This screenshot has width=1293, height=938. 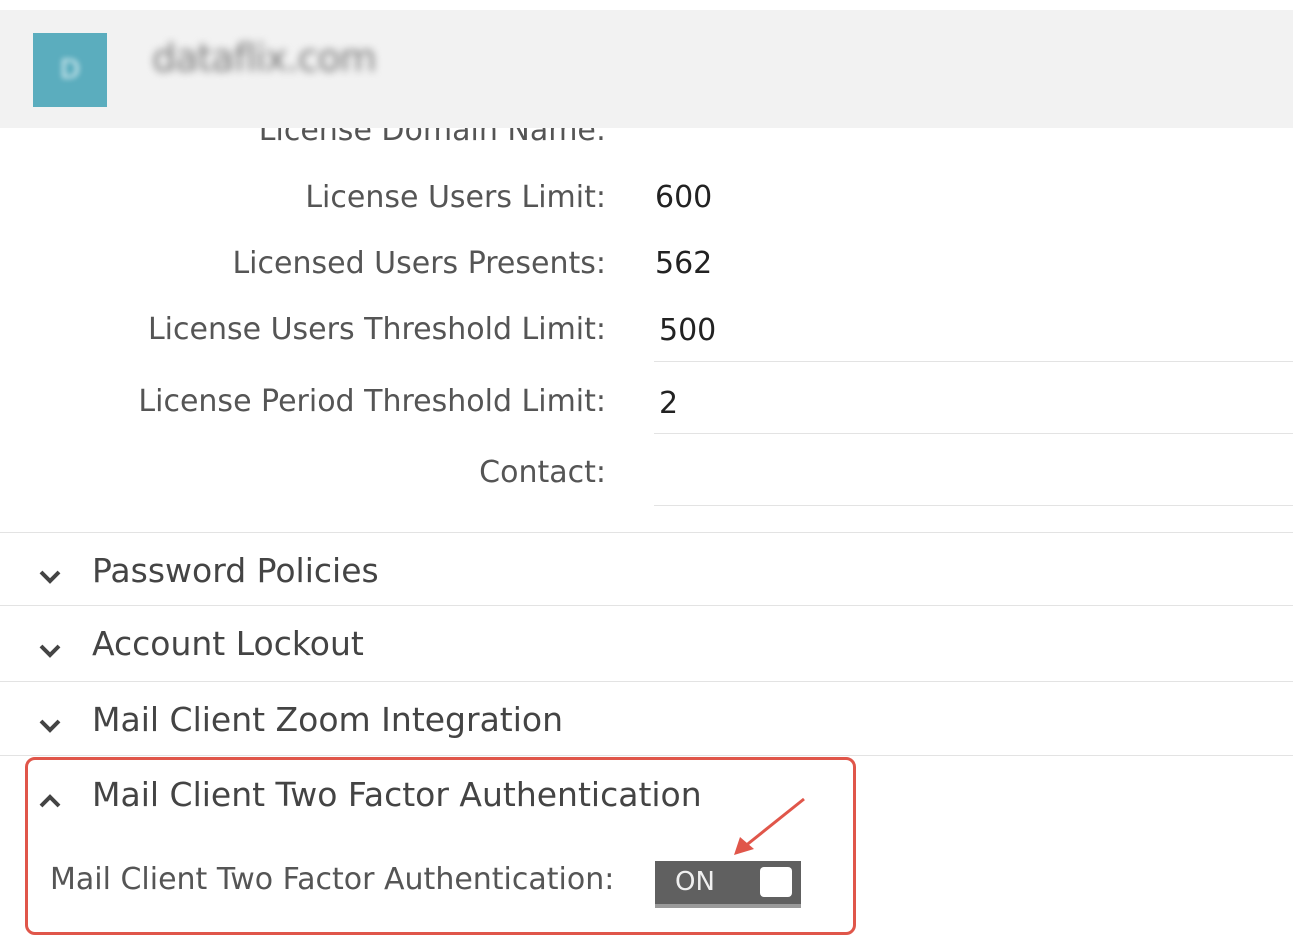 What do you see at coordinates (70, 70) in the screenshot?
I see `avatar: D` at bounding box center [70, 70].